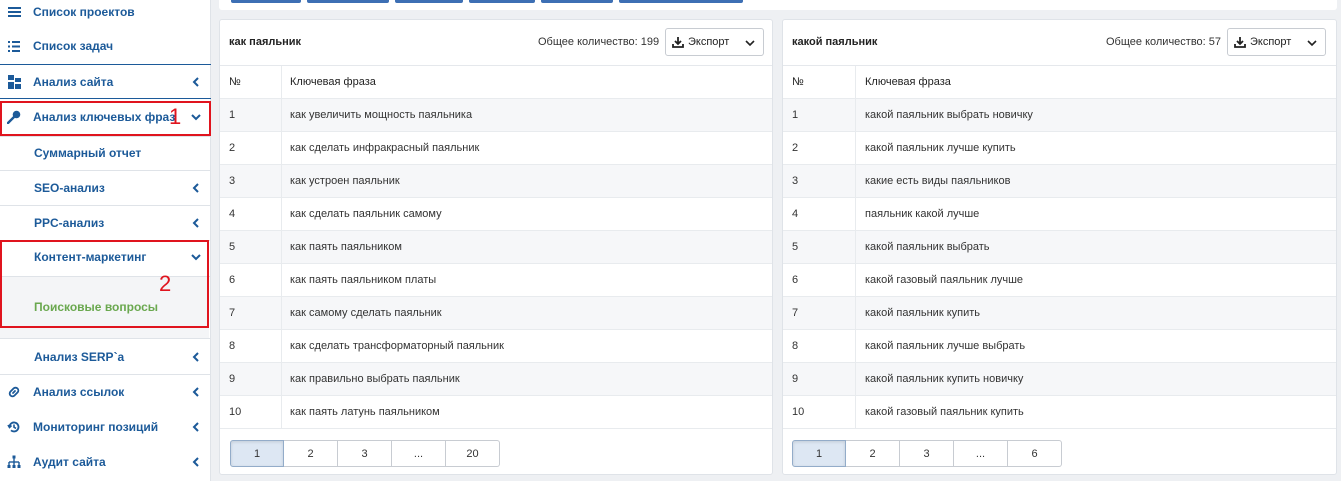  Describe the element at coordinates (346, 247) in the screenshot. I see `row-phrase: как паять паяльником` at that location.